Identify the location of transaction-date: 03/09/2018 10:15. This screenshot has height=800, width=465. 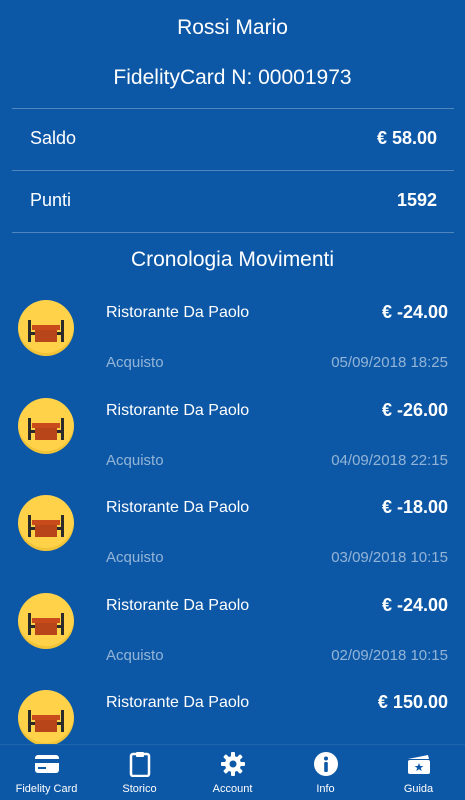
(389, 557).